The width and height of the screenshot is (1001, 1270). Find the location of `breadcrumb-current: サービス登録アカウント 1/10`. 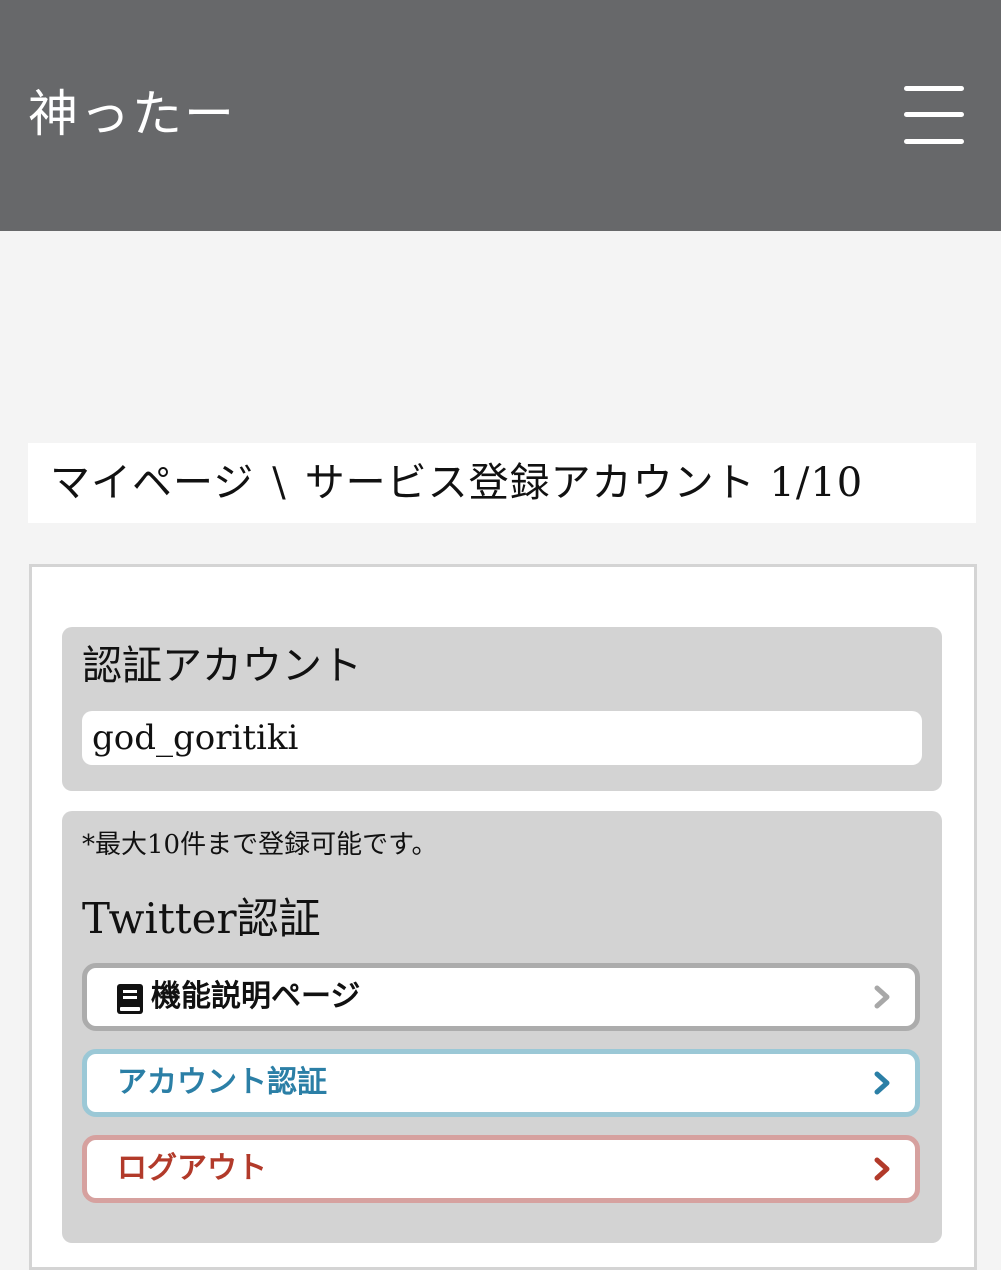

breadcrumb-current: サービス登録アカウント 1/10 is located at coordinates (584, 483).